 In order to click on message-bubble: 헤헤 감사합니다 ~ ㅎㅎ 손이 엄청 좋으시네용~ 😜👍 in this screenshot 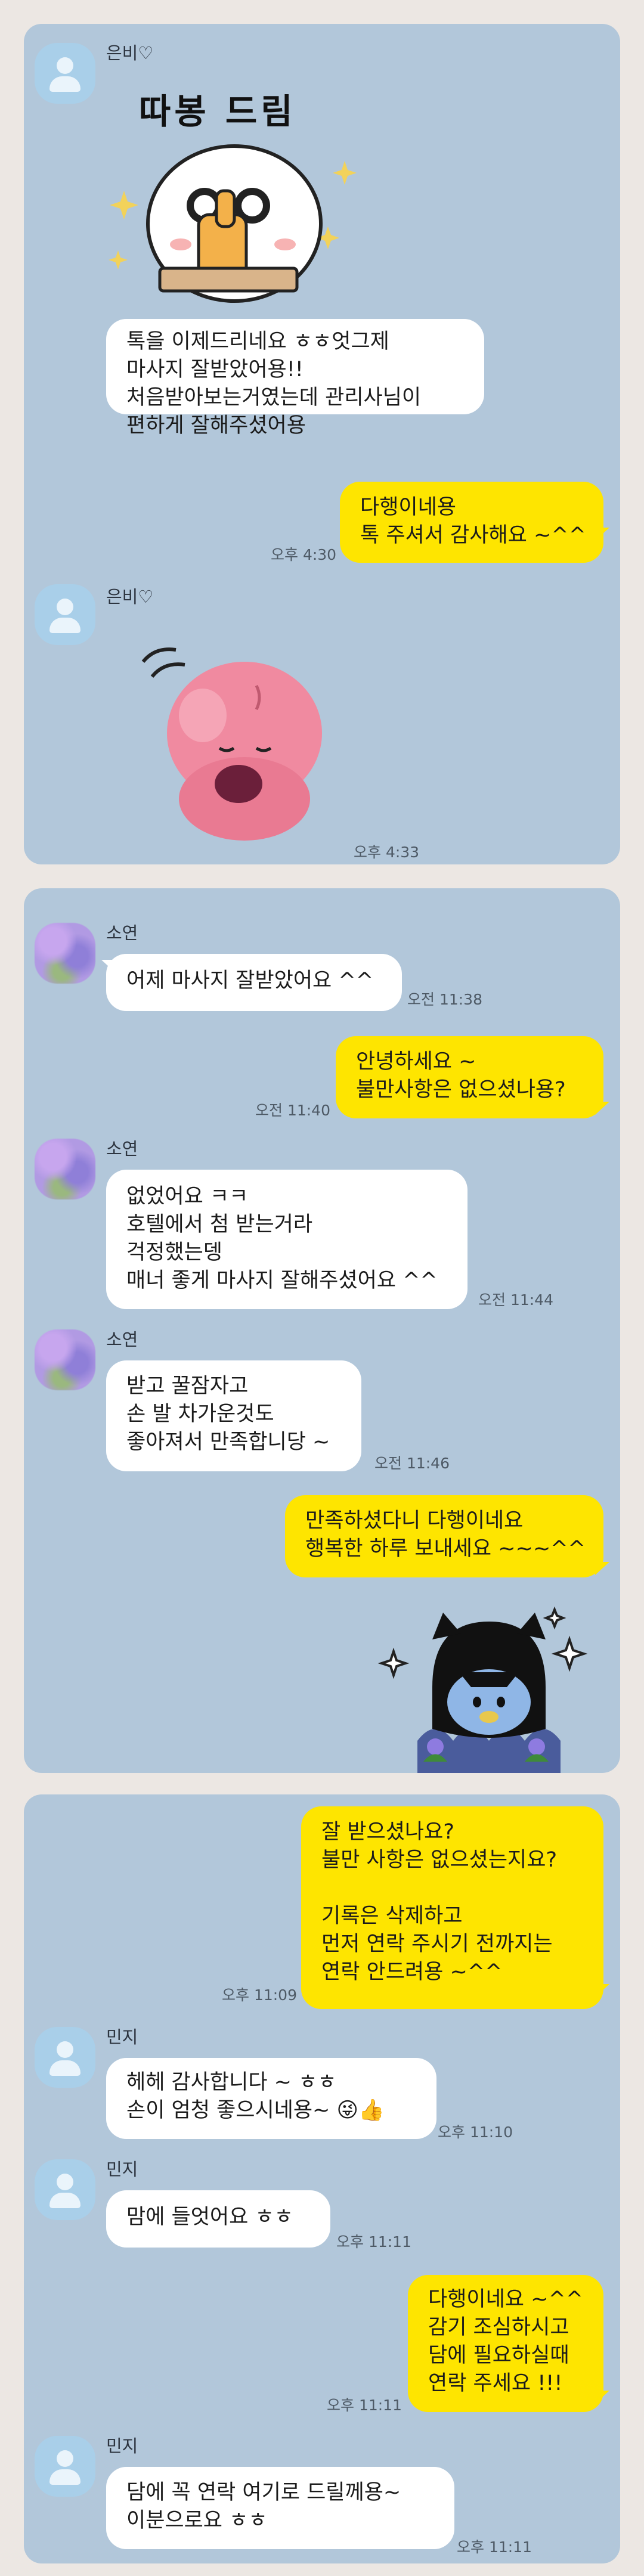, I will do `click(271, 2098)`.